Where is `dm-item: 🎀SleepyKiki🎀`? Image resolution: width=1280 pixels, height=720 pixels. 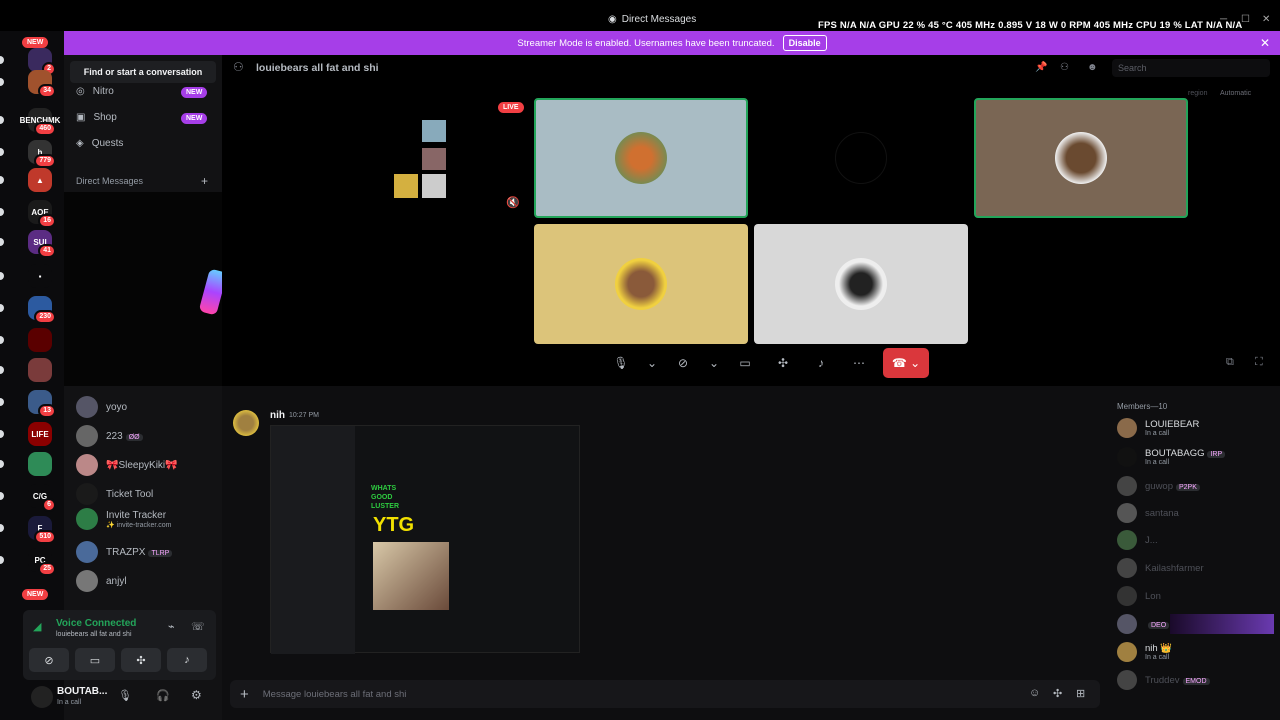 dm-item: 🎀SleepyKiki🎀 is located at coordinates (127, 465).